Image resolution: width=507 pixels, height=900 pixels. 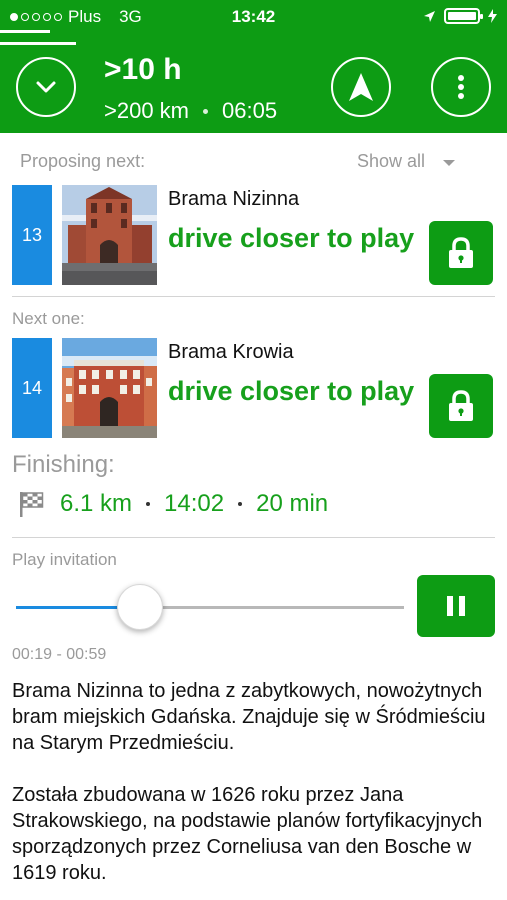 What do you see at coordinates (143, 69) in the screenshot?
I see `eta-duration: >10 h` at bounding box center [143, 69].